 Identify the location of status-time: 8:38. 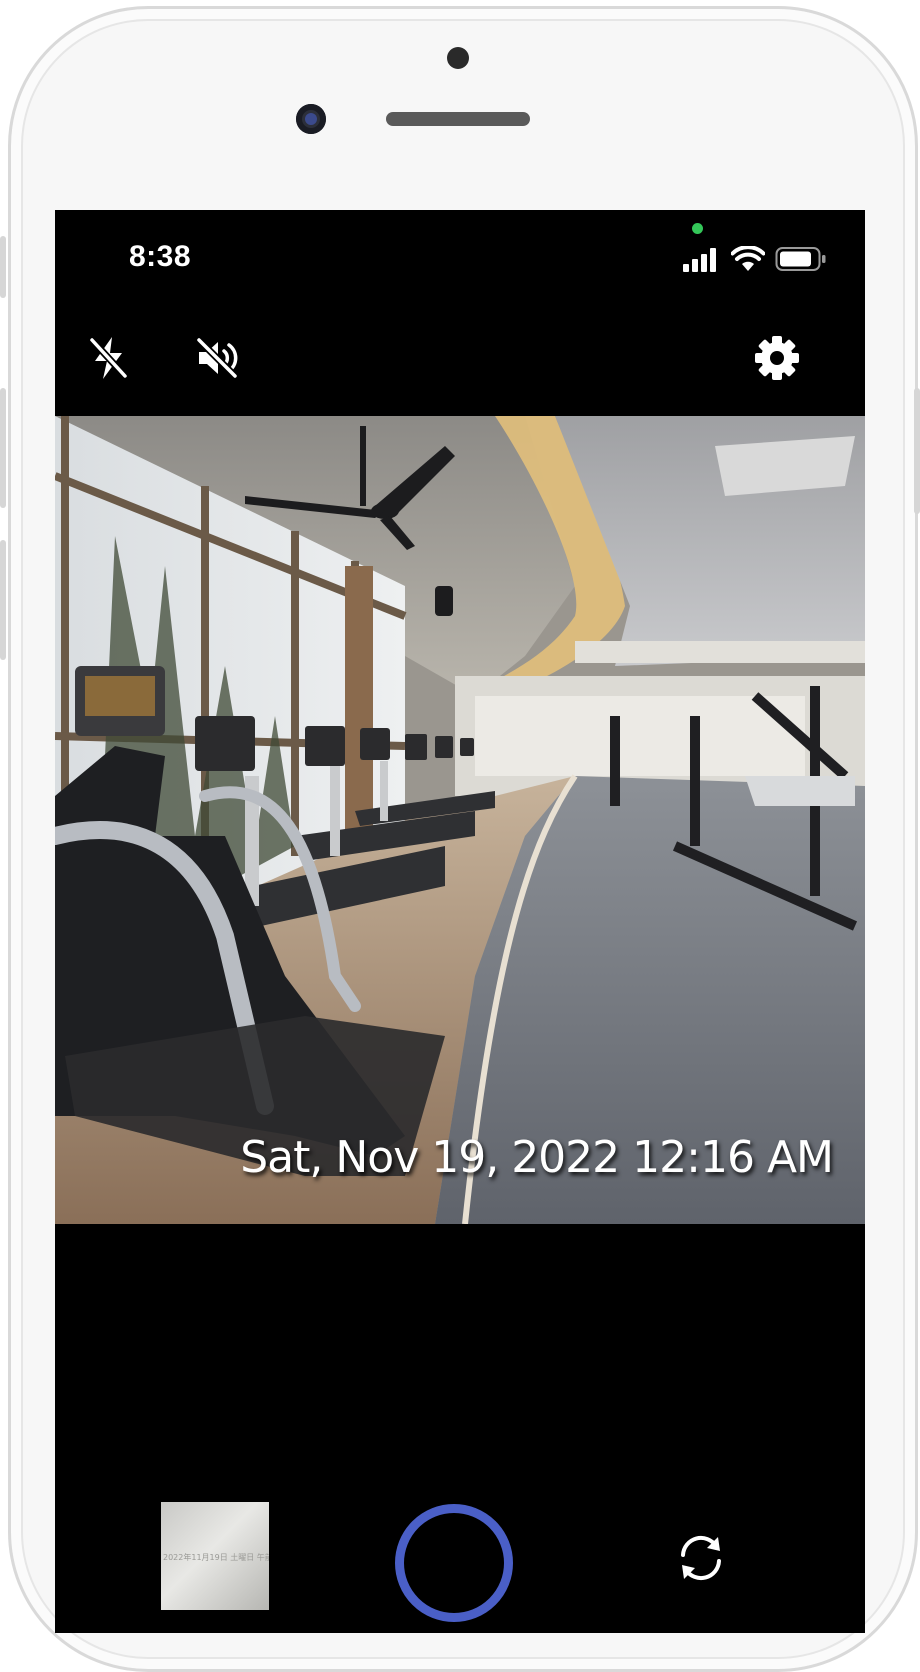
(160, 256).